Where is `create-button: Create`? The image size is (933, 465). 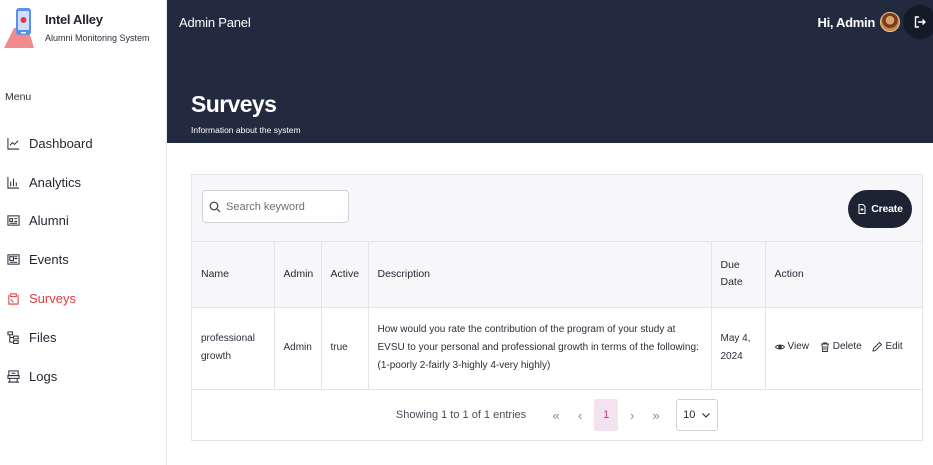
create-button: Create is located at coordinates (880, 209).